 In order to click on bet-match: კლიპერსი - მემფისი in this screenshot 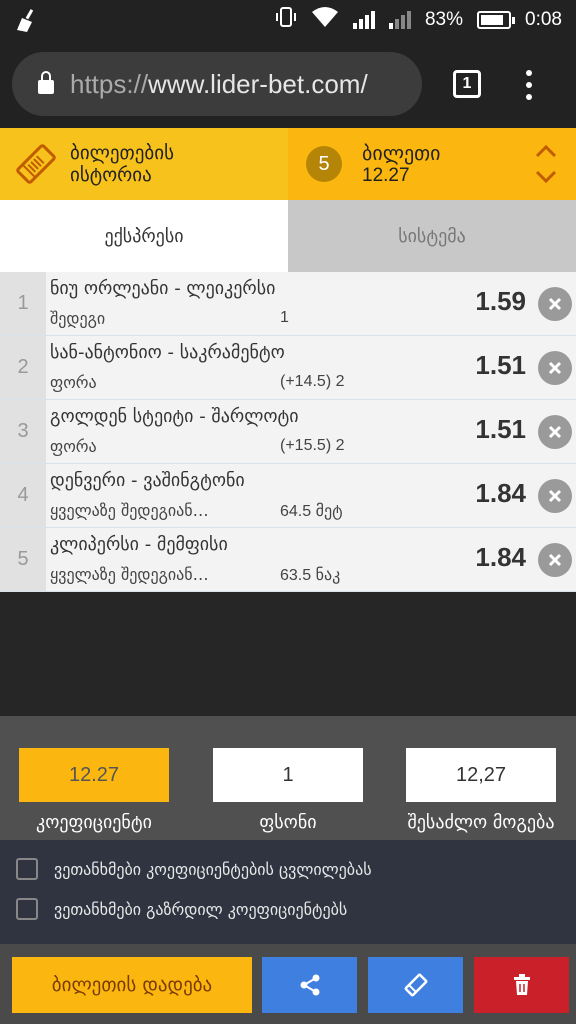, I will do `click(139, 544)`.